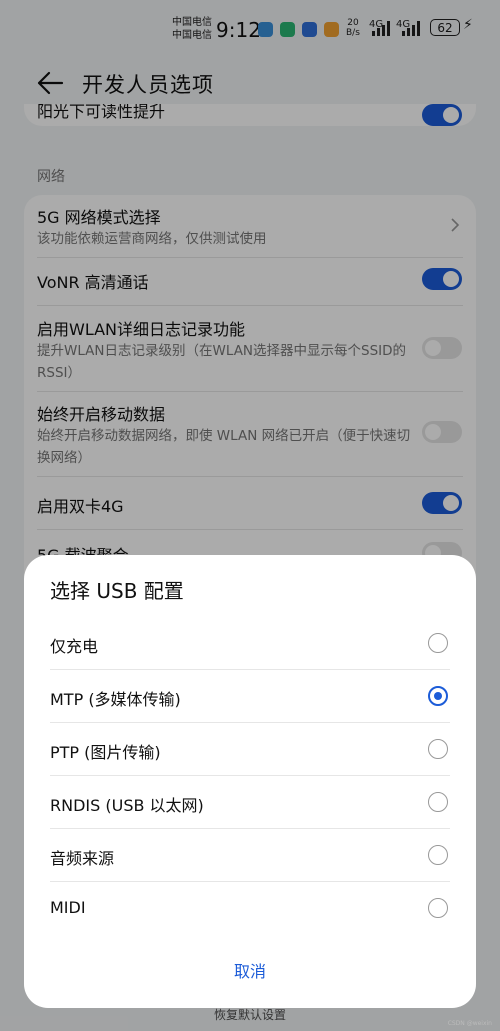  What do you see at coordinates (438, 696) in the screenshot?
I see `radio-button-selected` at bounding box center [438, 696].